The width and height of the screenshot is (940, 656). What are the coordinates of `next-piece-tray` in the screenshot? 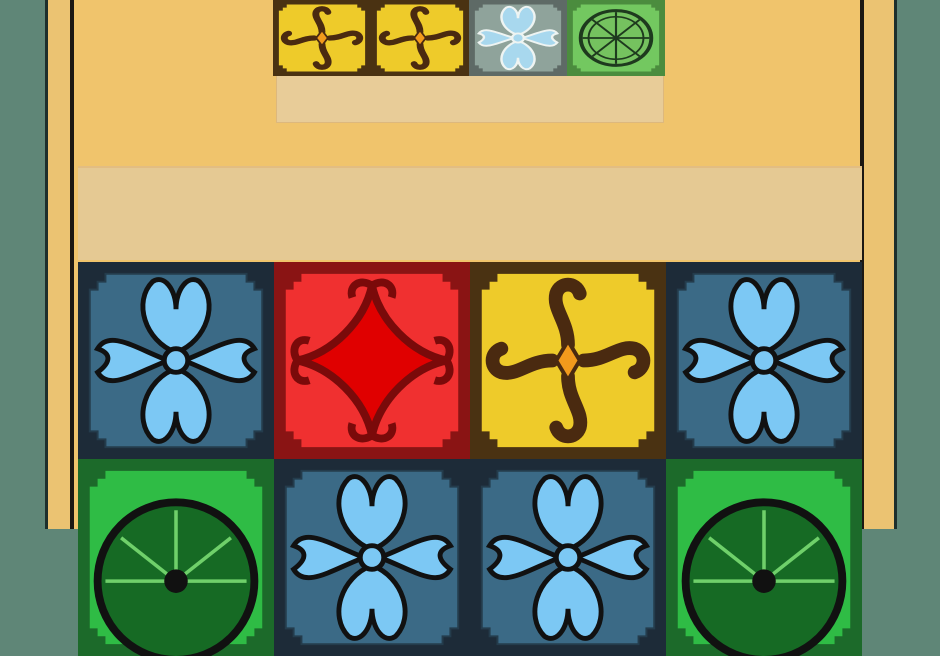 It's located at (470, 99).